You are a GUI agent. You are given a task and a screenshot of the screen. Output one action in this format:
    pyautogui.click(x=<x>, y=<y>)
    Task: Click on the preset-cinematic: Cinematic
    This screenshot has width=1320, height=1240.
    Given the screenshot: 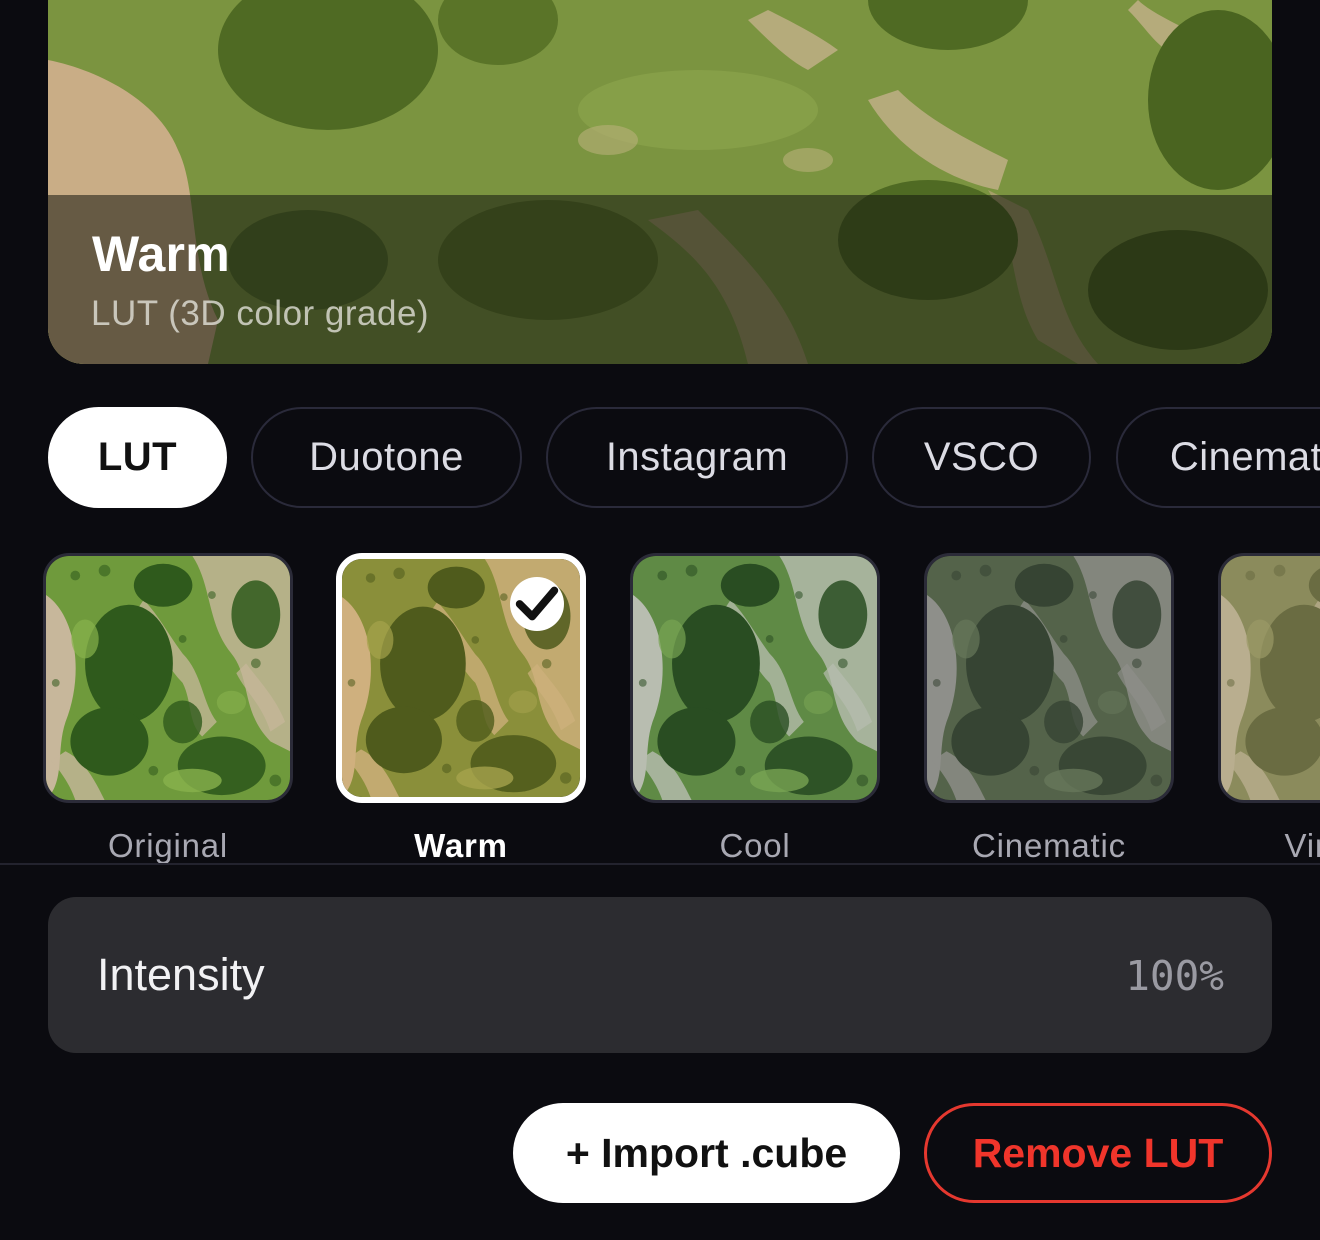 What is the action you would take?
    pyautogui.click(x=1049, y=708)
    